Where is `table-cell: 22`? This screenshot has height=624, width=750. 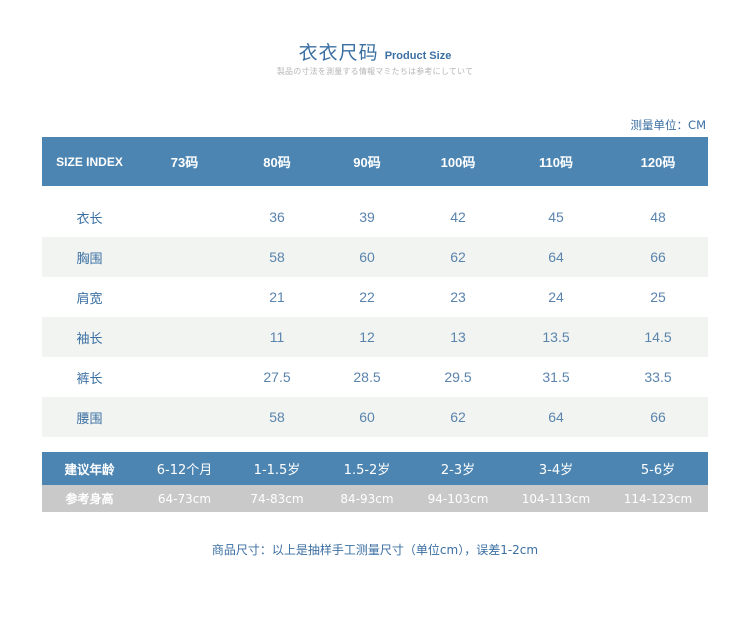
table-cell: 22 is located at coordinates (367, 297).